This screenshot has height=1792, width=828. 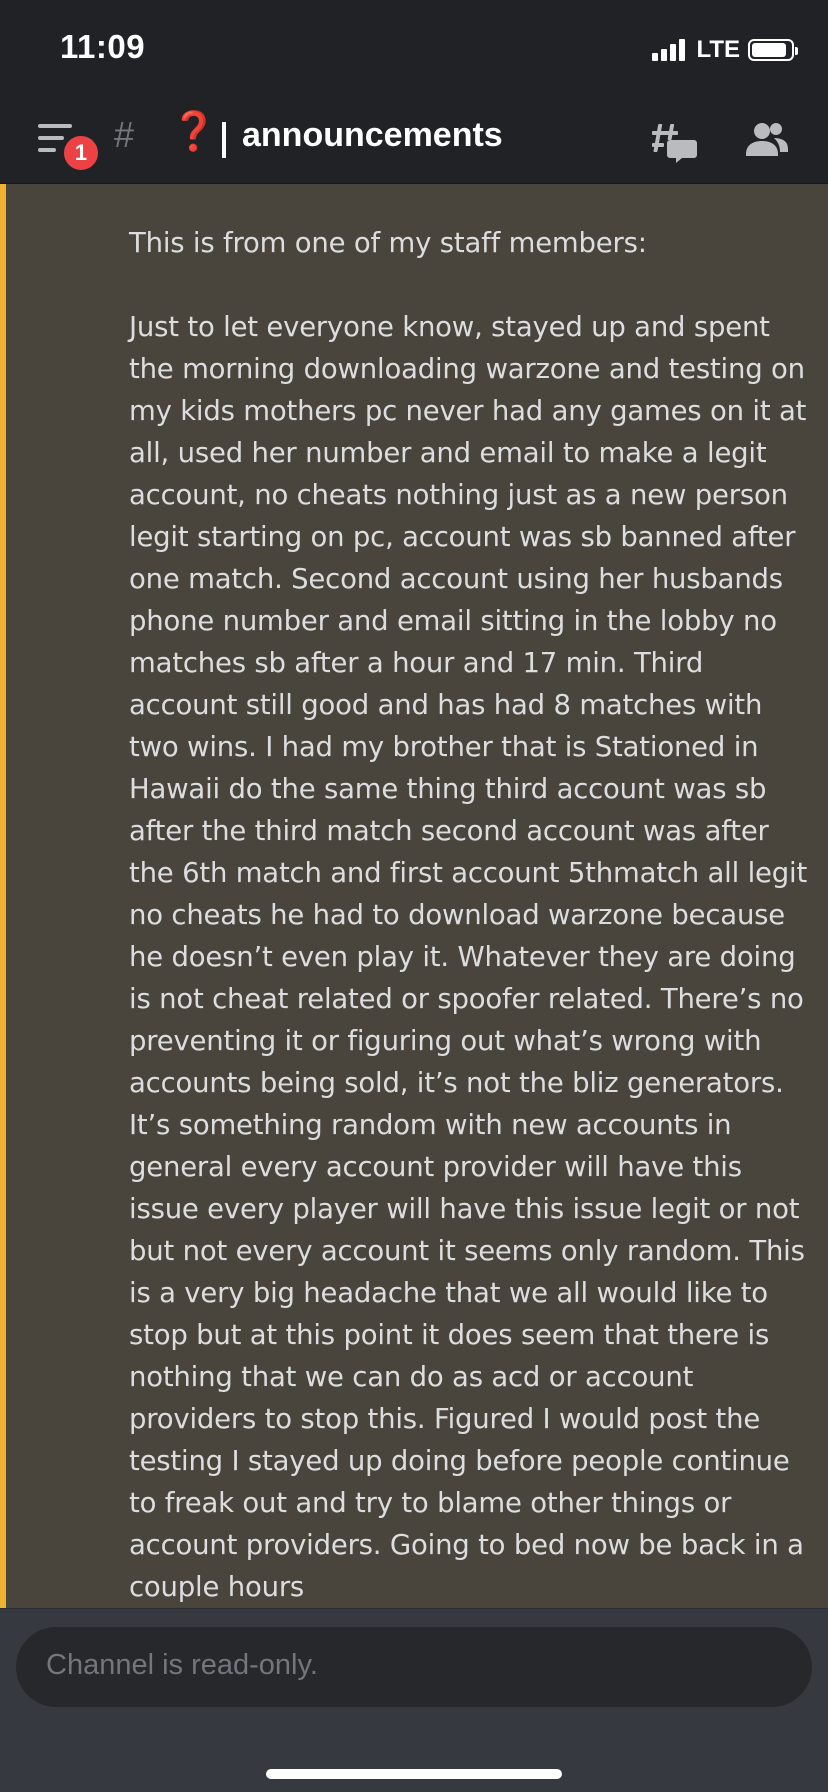 I want to click on threads-icon, so click(x=674, y=142).